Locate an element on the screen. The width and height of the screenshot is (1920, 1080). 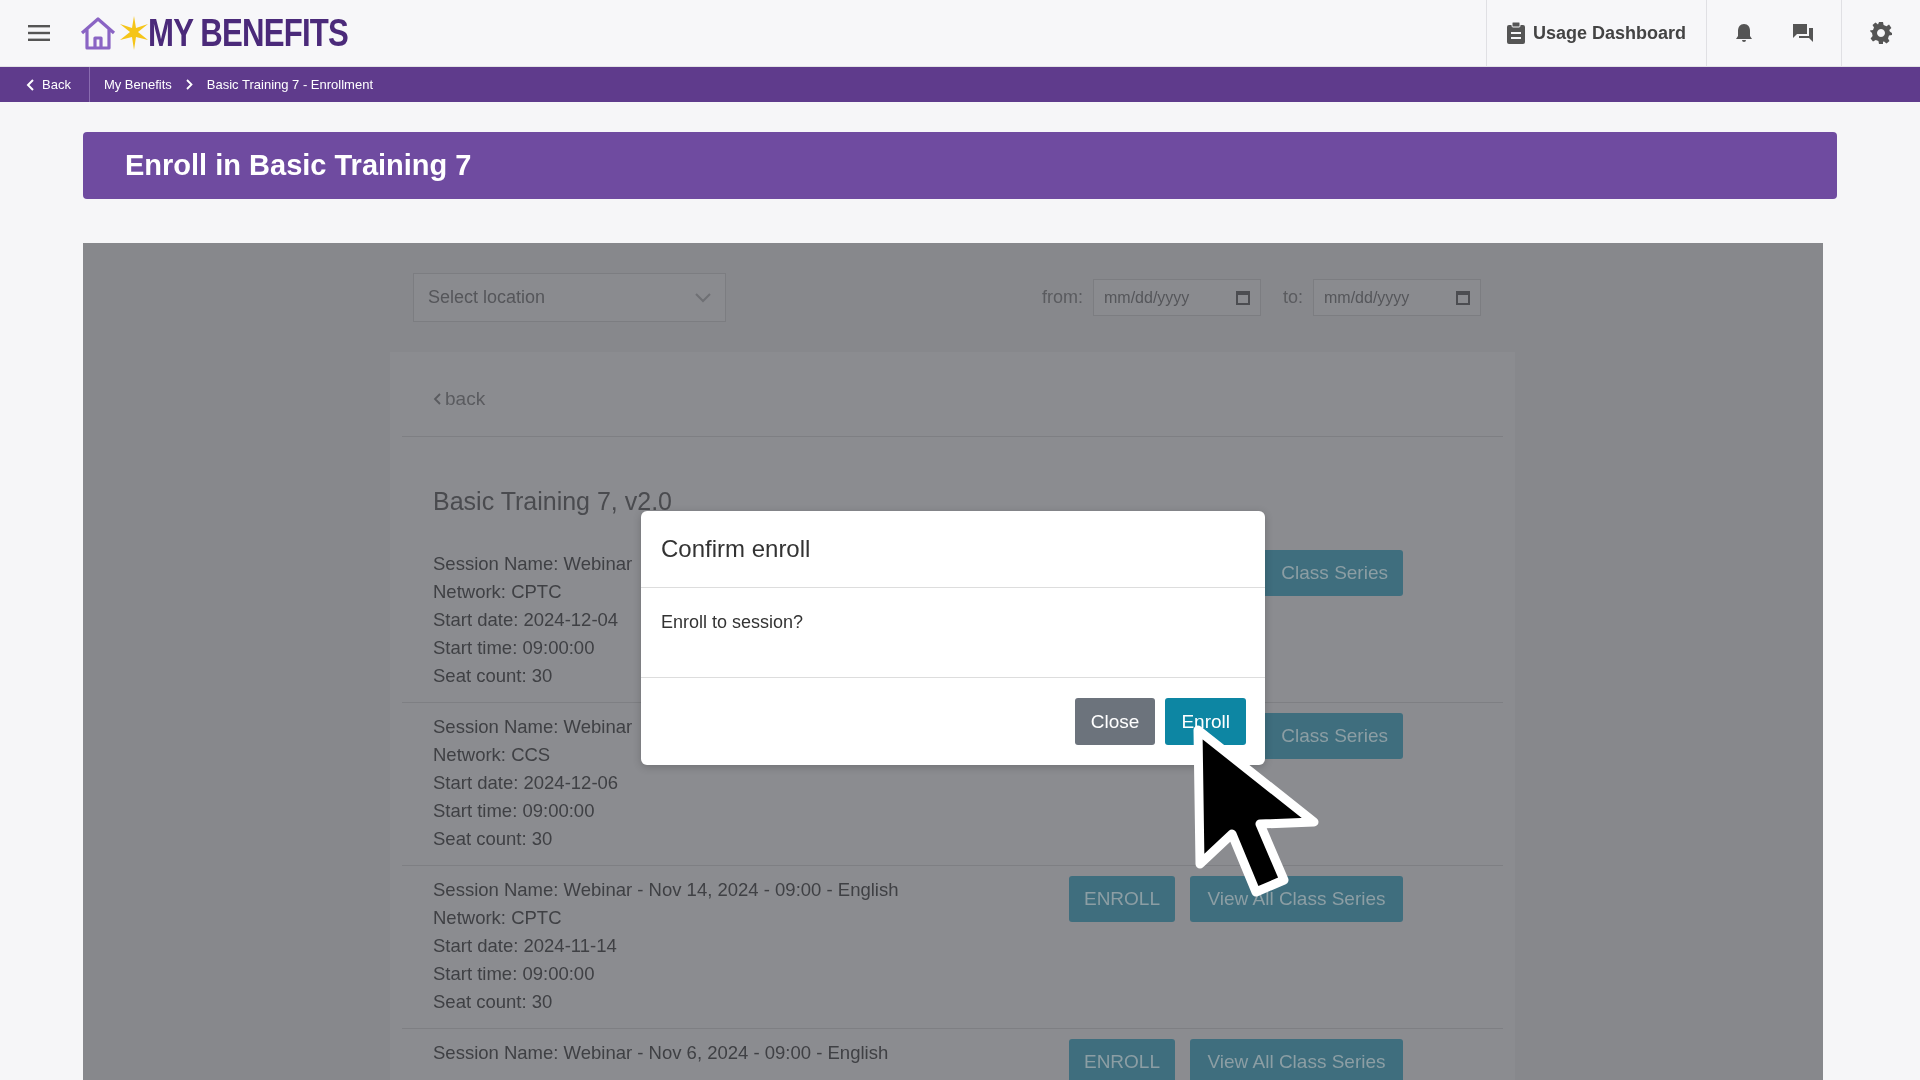
close-button: Close is located at coordinates (1115, 721).